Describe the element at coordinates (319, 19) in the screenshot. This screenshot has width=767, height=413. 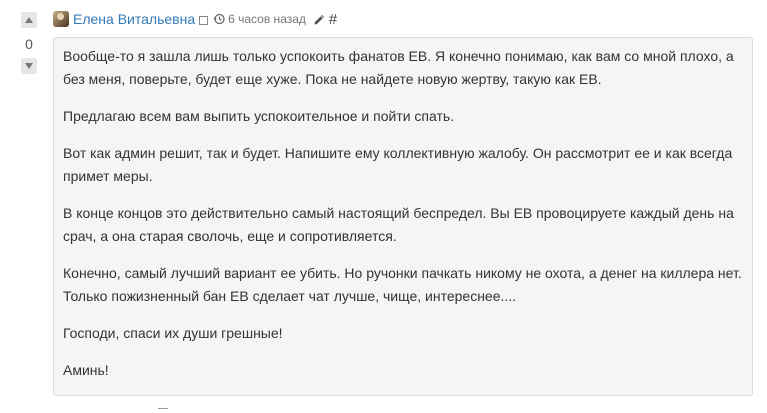
I see `edit-pencil-icon` at that location.